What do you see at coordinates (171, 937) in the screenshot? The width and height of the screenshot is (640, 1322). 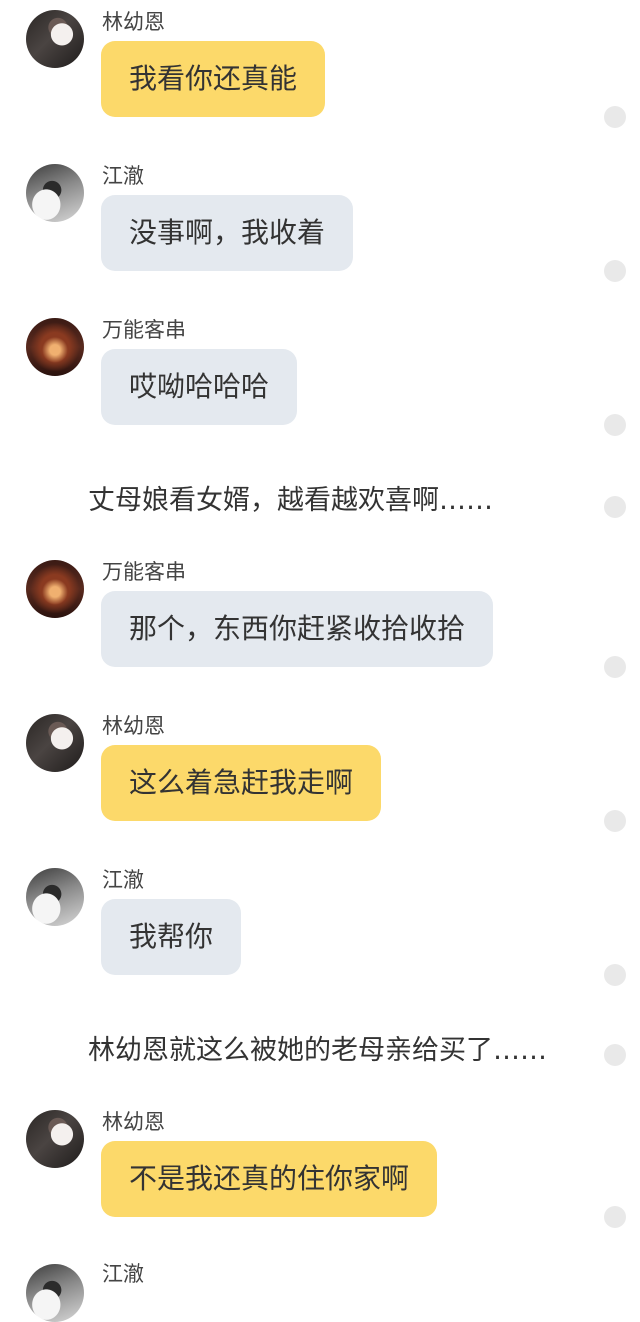 I see `message-bubble: 我帮你` at bounding box center [171, 937].